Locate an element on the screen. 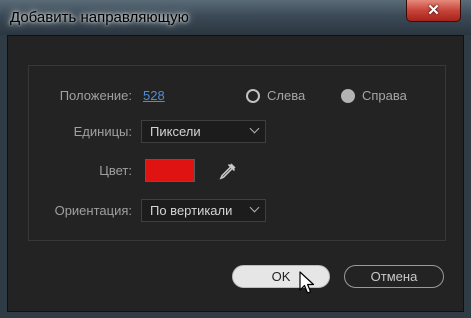  mouse-pointer-icon is located at coordinates (307, 282).